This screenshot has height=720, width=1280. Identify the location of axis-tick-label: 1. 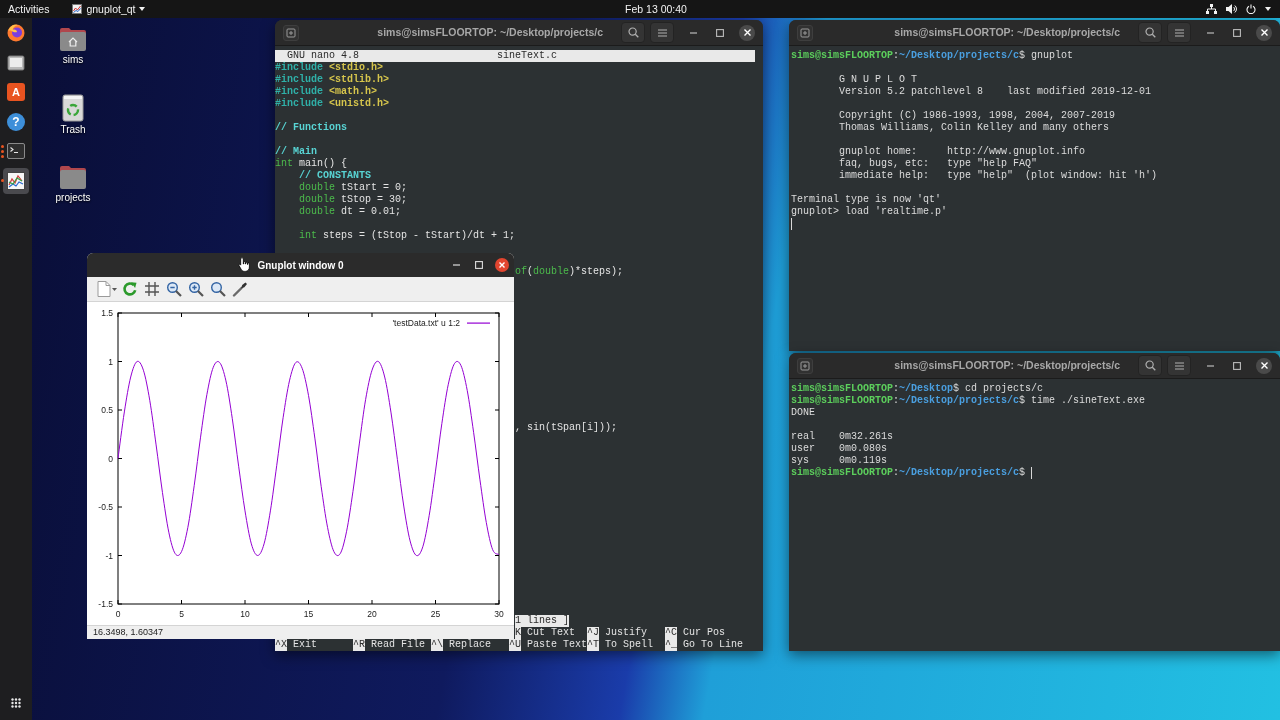
(110, 361).